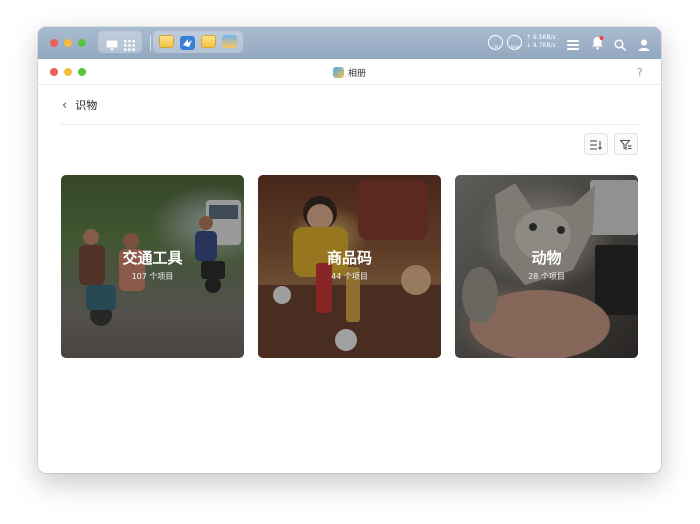  I want to click on desktop-minimize-button, so click(68, 43).